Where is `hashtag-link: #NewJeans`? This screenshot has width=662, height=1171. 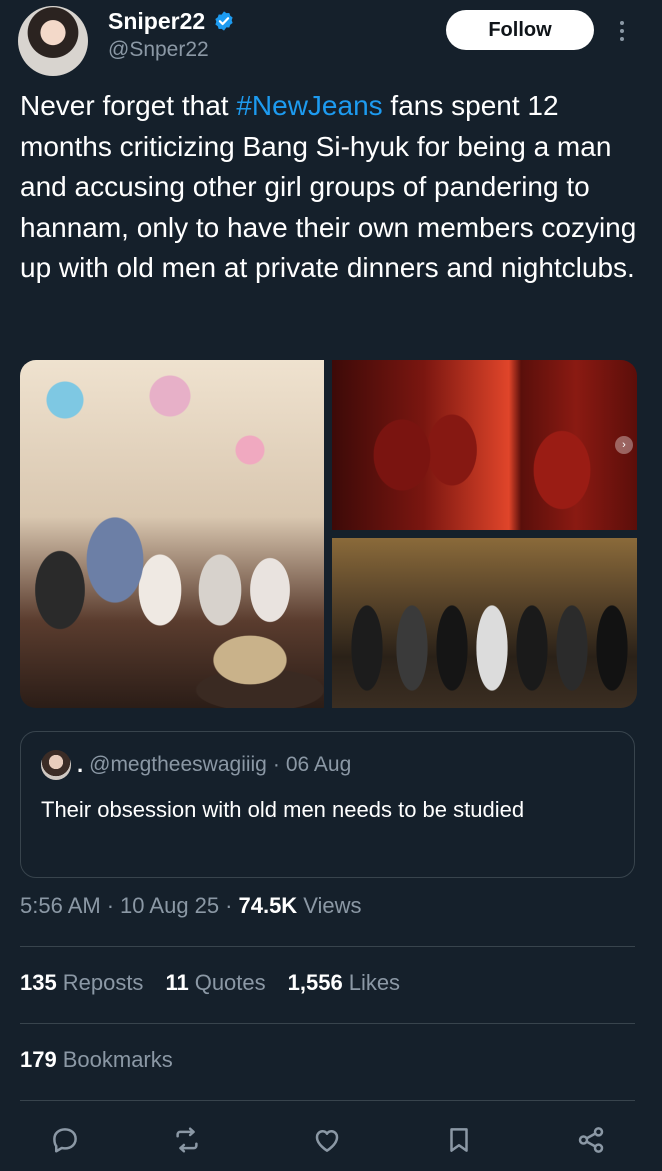 hashtag-link: #NewJeans is located at coordinates (309, 105).